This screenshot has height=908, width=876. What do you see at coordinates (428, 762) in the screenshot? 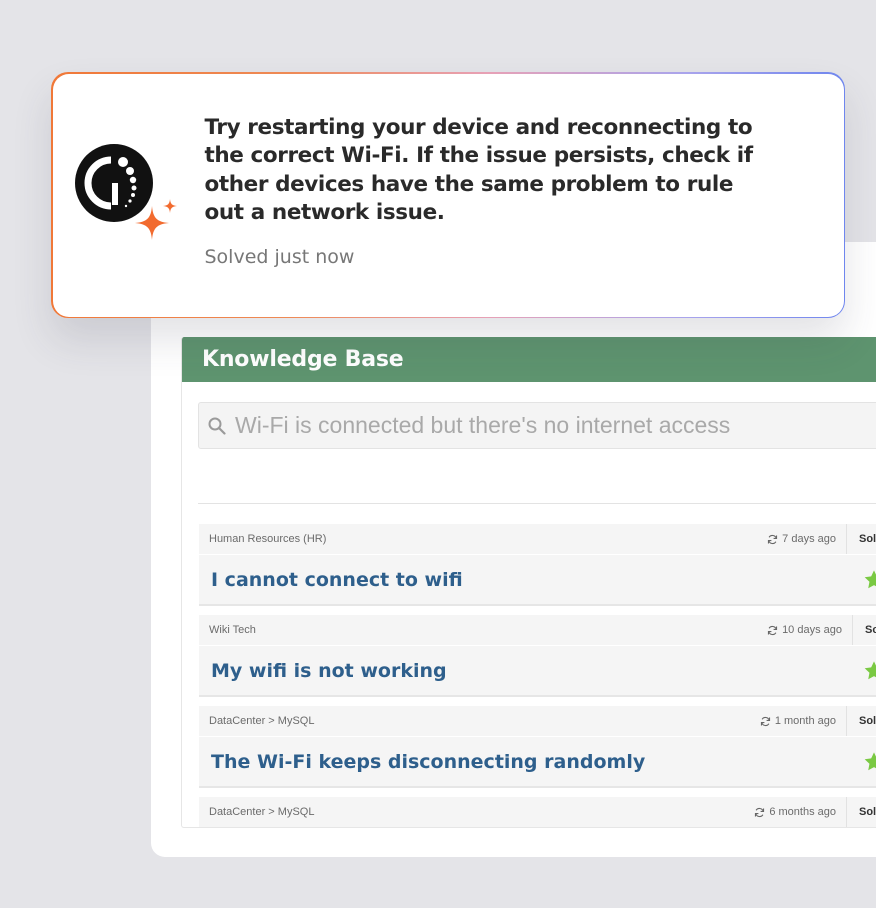
I see `article-title: The Wi-Fi keeps disconnecting randomly` at bounding box center [428, 762].